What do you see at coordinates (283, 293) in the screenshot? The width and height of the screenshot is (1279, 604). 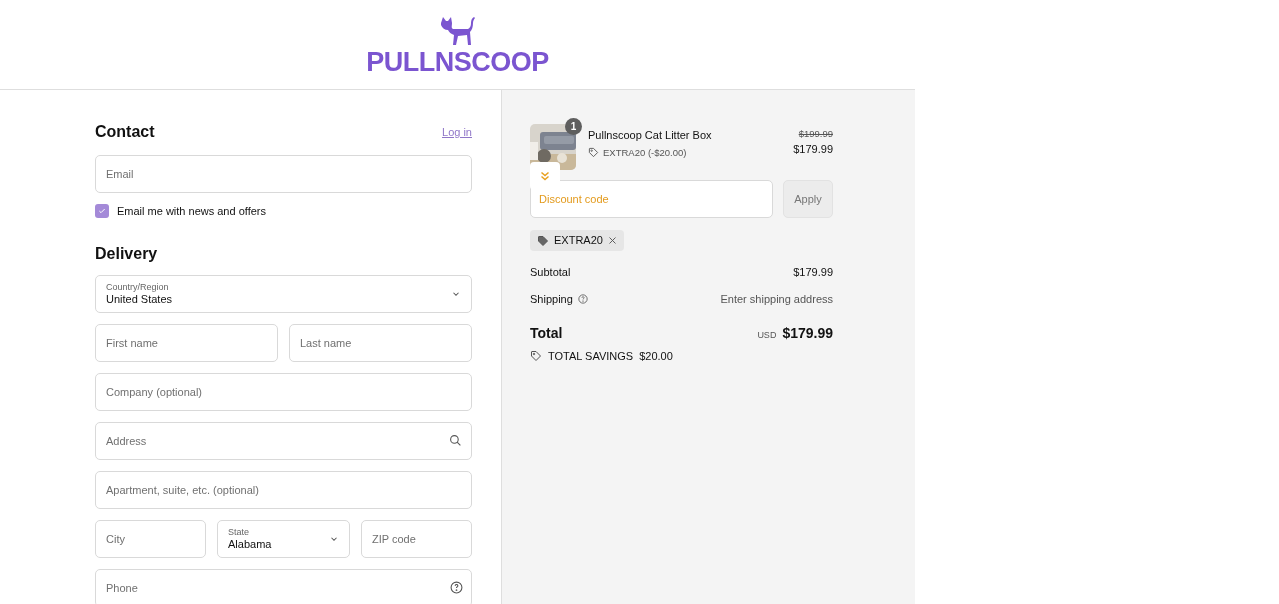 I see `select-field: Country/Region United States` at bounding box center [283, 293].